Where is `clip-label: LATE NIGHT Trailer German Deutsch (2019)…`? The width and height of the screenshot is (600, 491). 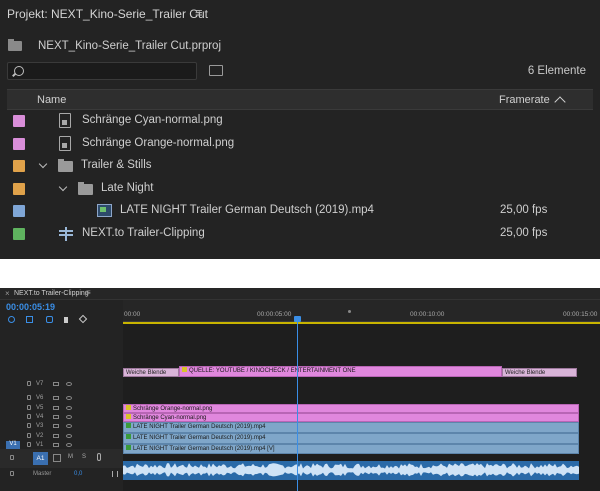
clip-label: LATE NIGHT Trailer German Deutsch (2019)… is located at coordinates (204, 449).